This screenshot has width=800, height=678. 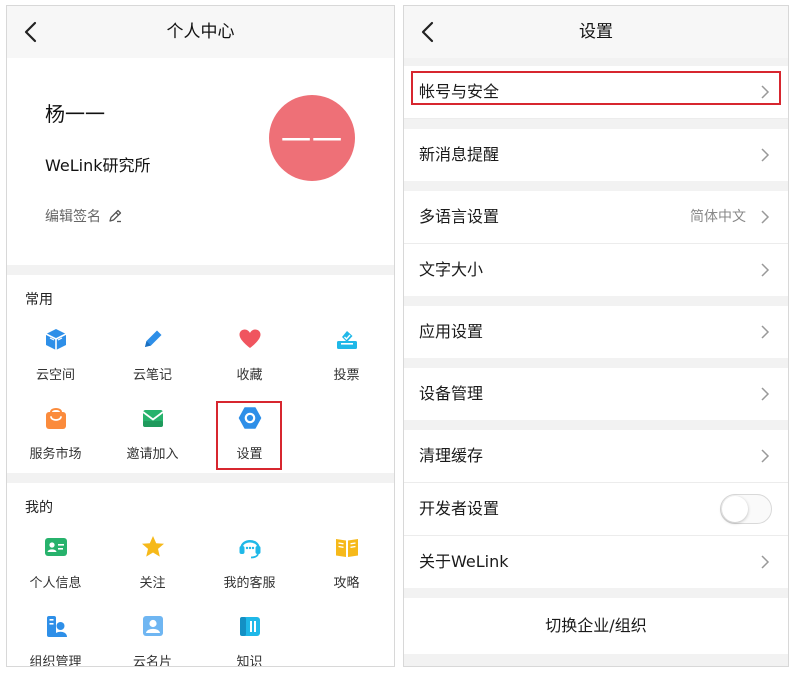 What do you see at coordinates (249, 564) in the screenshot?
I see `grid-item-customer-service: 我的客服` at bounding box center [249, 564].